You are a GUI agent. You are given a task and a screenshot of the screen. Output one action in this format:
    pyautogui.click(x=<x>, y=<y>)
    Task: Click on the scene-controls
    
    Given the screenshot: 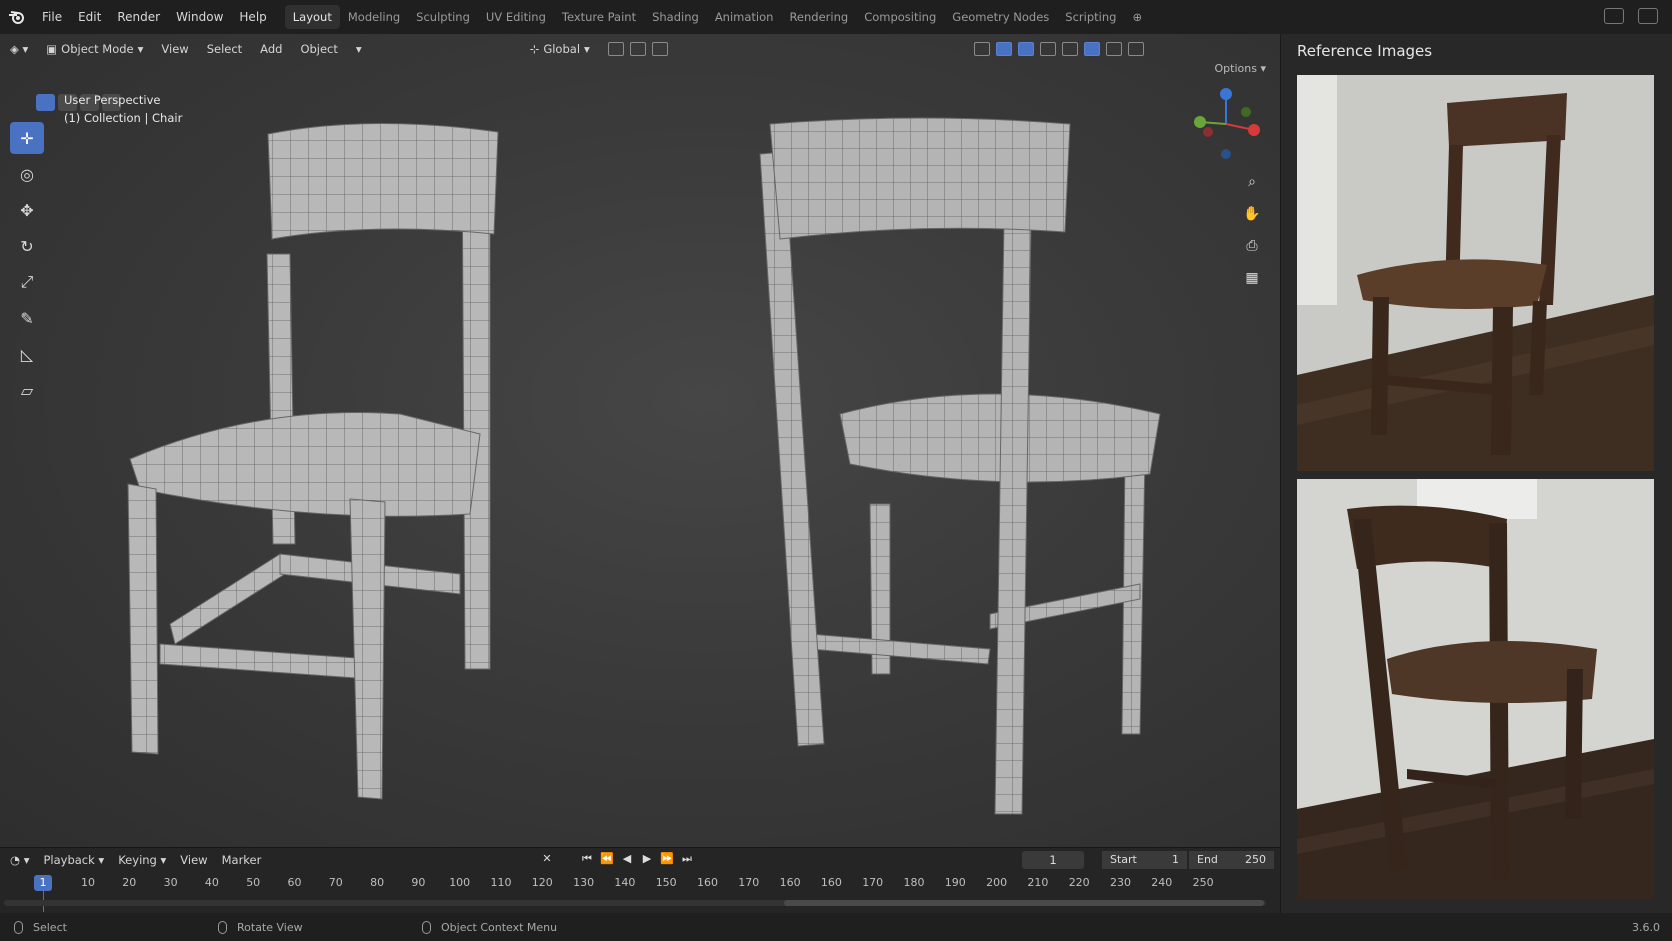 What is the action you would take?
    pyautogui.click(x=1631, y=16)
    